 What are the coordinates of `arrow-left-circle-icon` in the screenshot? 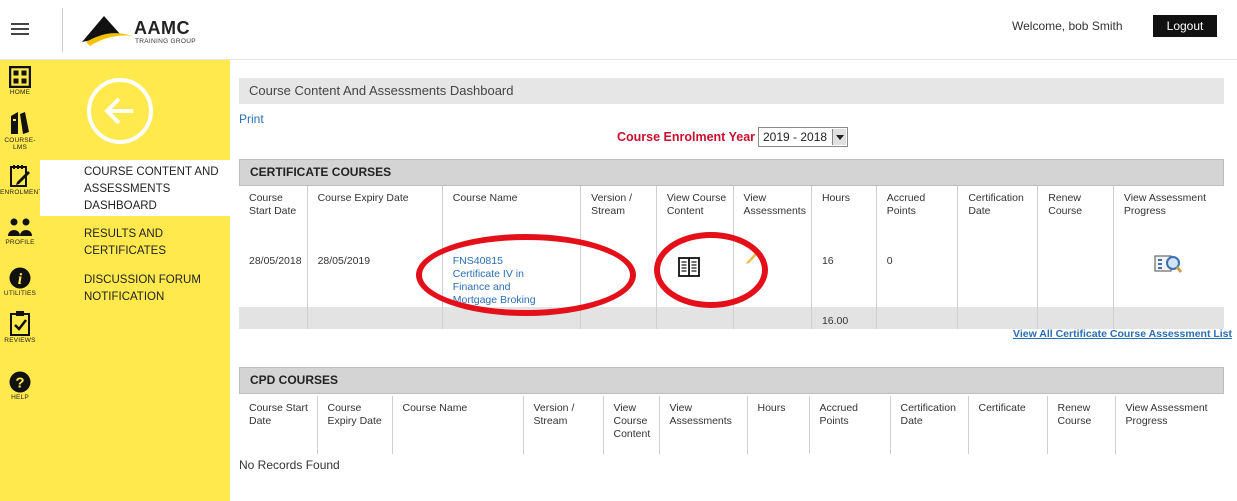 It's located at (118, 111).